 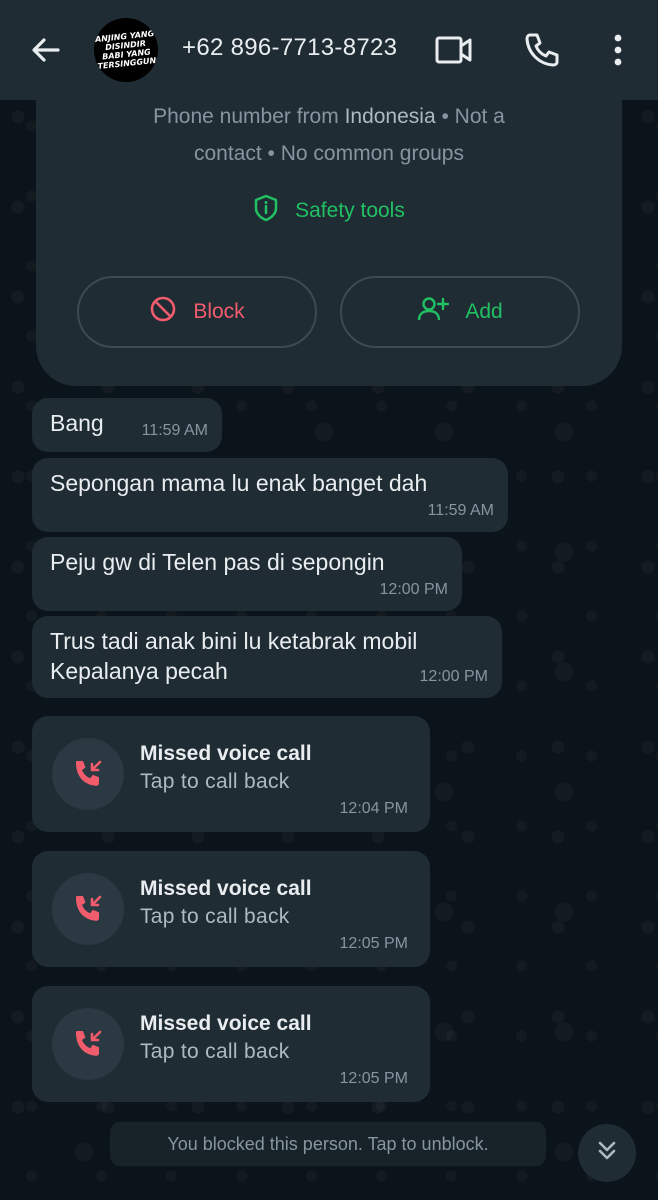 I want to click on message-text: Sepongan mama lu enak banget dah, so click(x=239, y=483).